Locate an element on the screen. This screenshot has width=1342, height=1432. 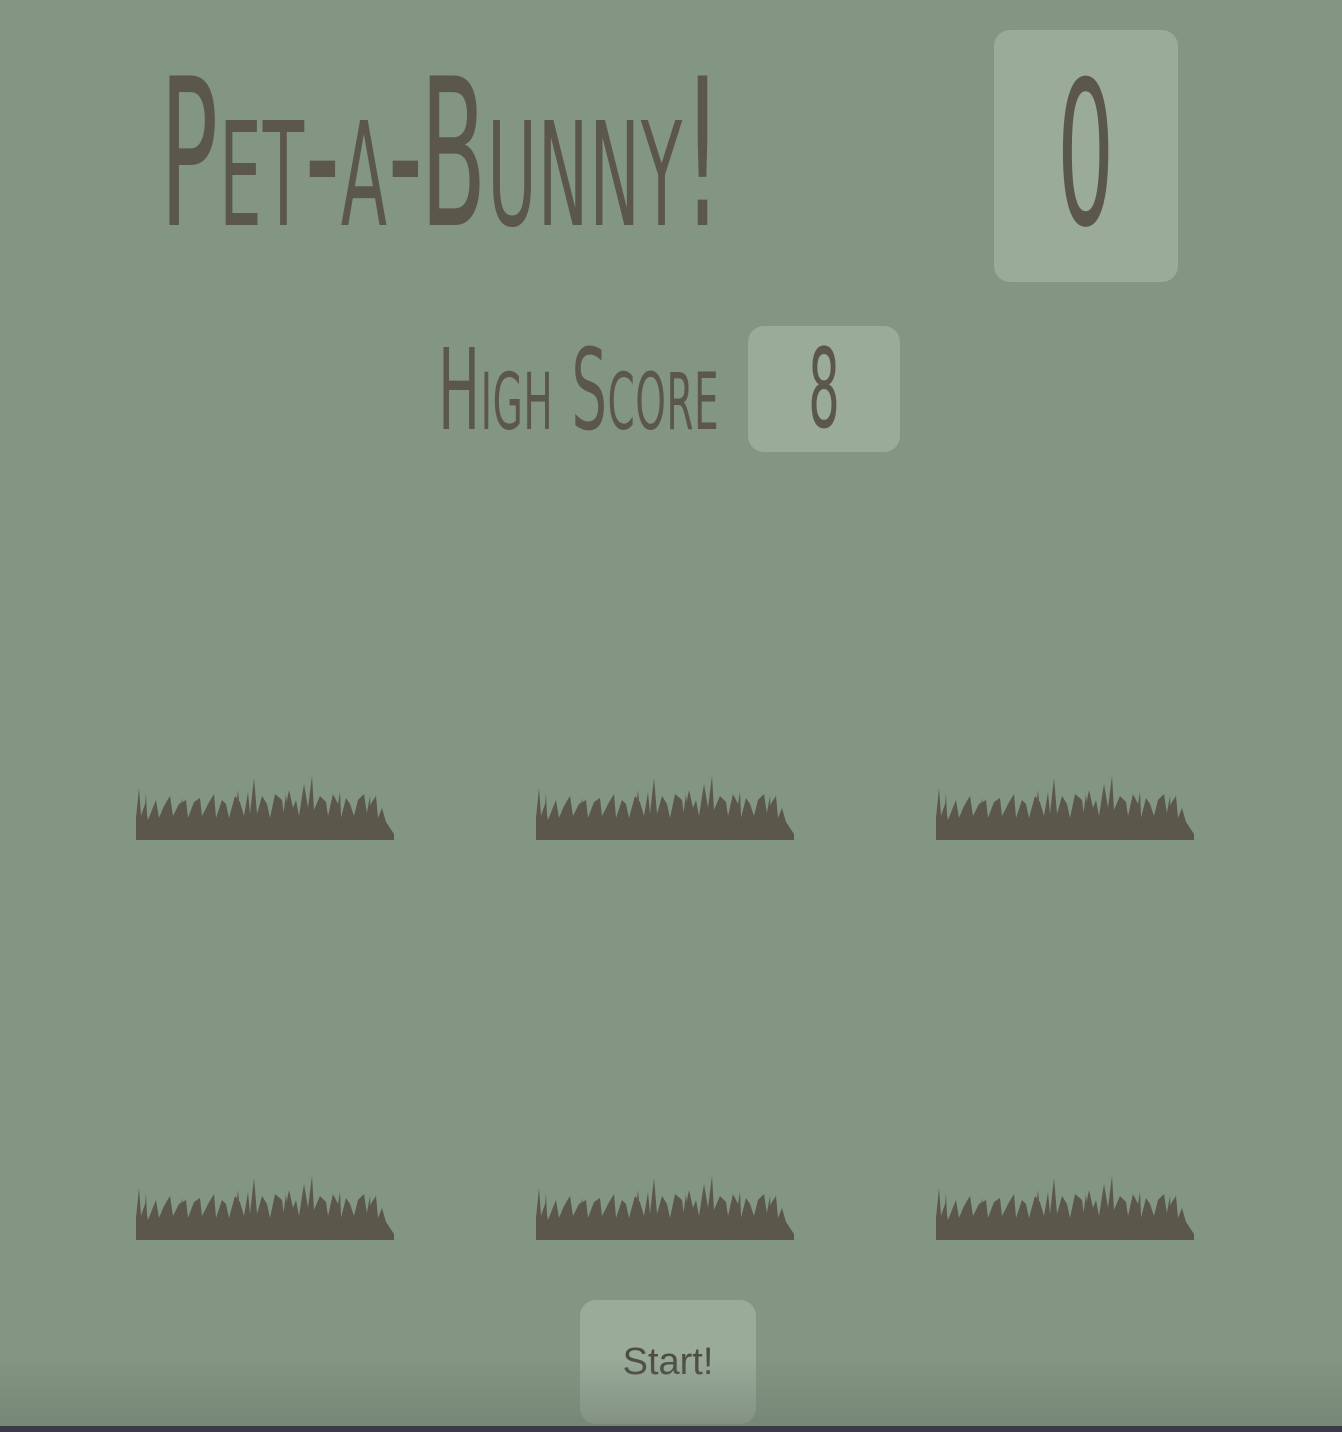
high-score-label: High Score is located at coordinates (588, 391).